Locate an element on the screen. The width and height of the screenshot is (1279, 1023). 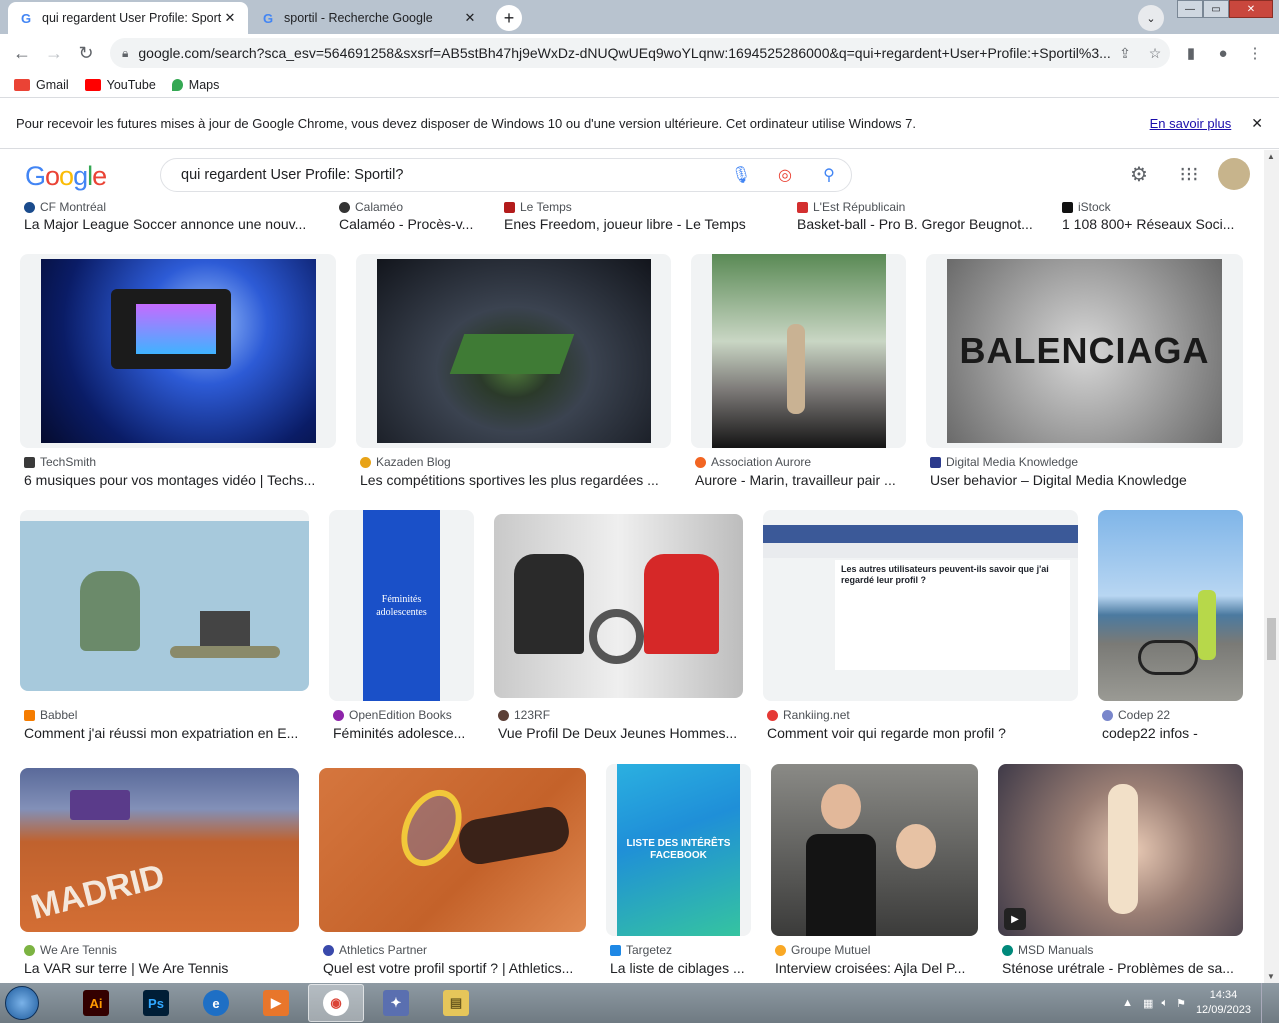
result-title: User behavior – Digital Media Knowledge is located at coordinates (1082, 480).